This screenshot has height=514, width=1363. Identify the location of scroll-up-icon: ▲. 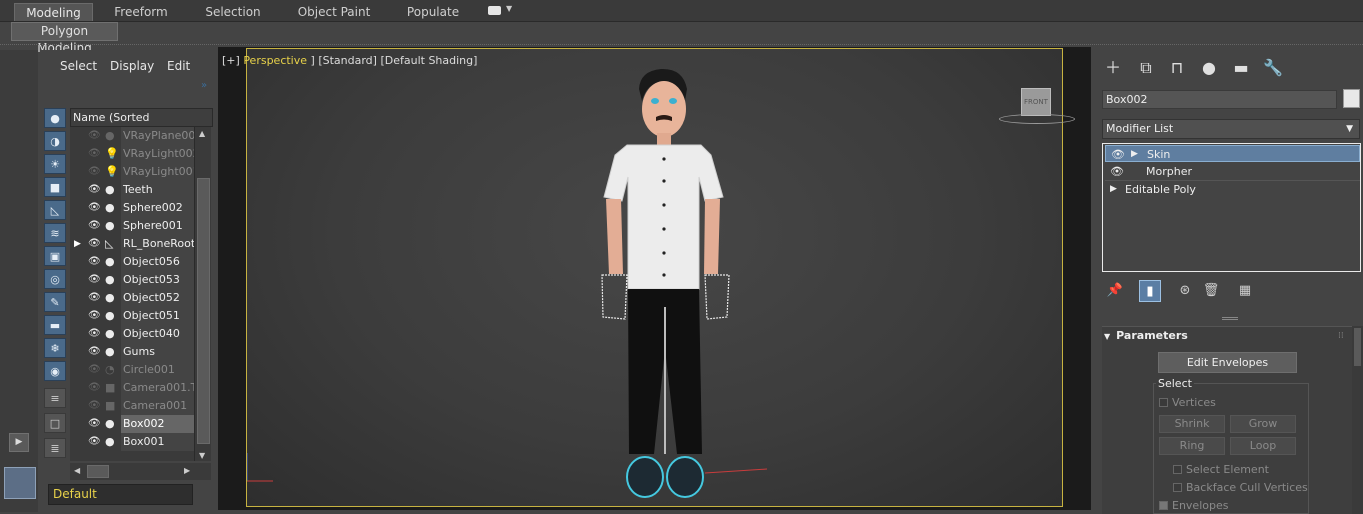
(202, 133).